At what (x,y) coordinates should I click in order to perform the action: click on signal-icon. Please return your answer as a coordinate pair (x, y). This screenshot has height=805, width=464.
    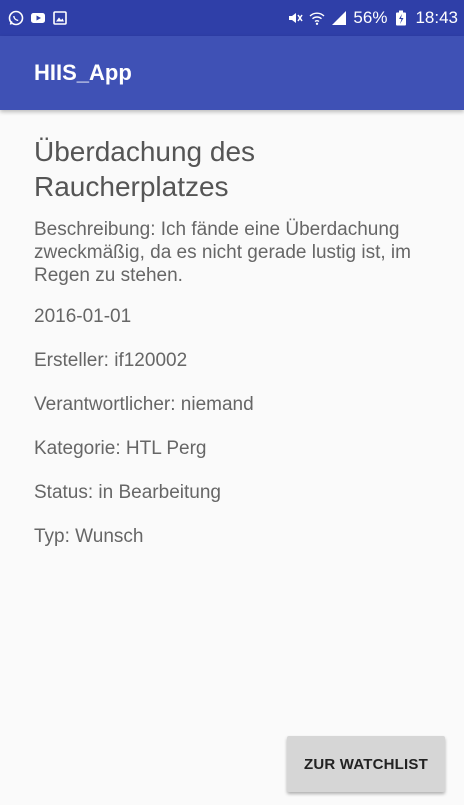
    Looking at the image, I should click on (339, 18).